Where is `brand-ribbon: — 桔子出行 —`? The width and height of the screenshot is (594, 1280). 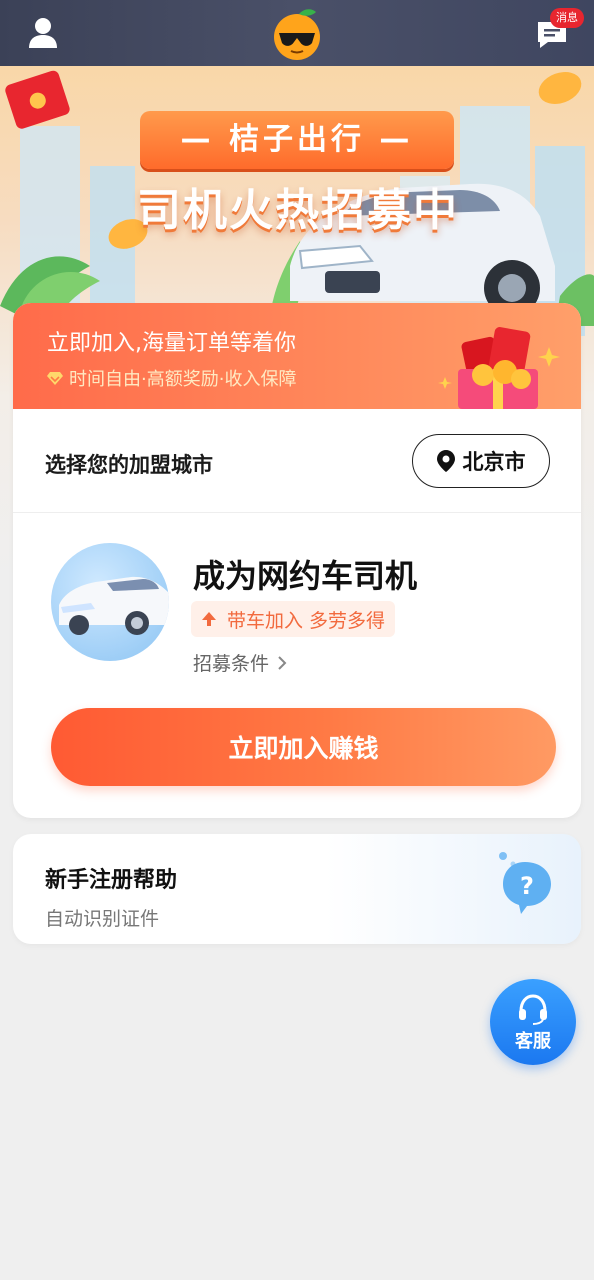 brand-ribbon: — 桔子出行 — is located at coordinates (297, 140).